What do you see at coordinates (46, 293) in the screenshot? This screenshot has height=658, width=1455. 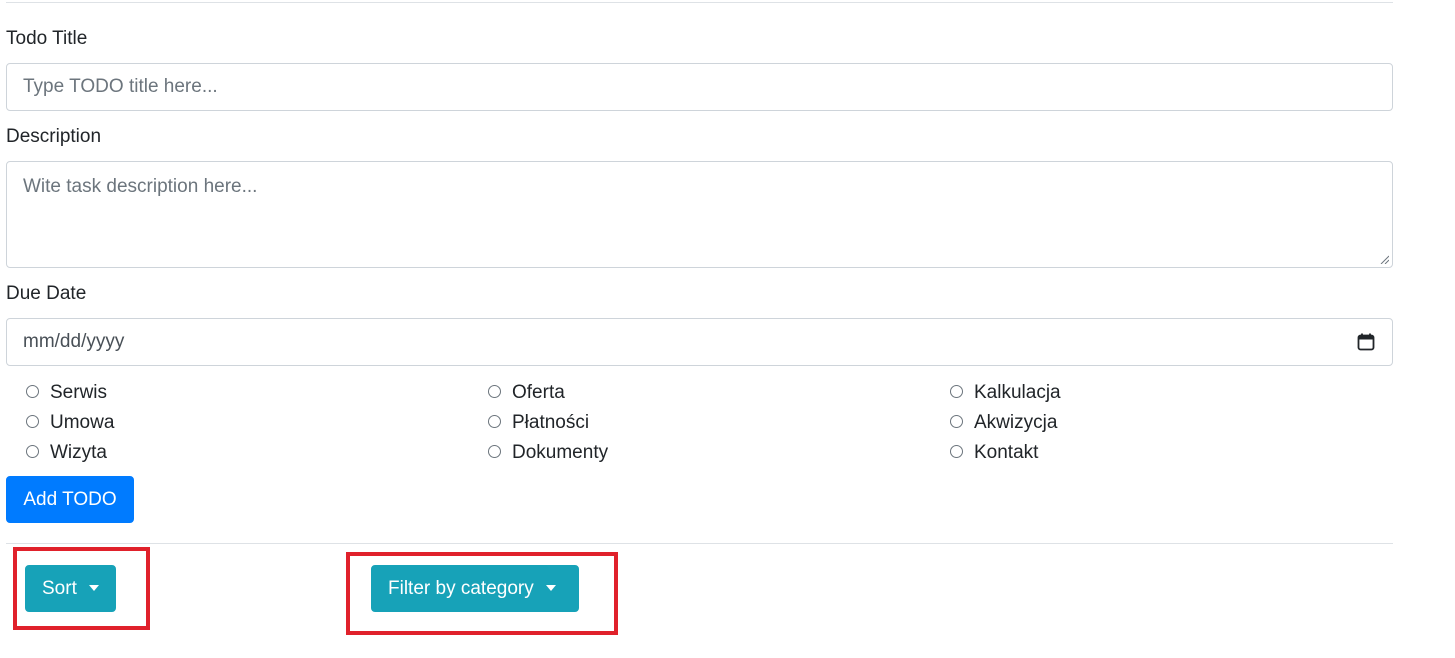 I see `due-date-label: Due Date` at bounding box center [46, 293].